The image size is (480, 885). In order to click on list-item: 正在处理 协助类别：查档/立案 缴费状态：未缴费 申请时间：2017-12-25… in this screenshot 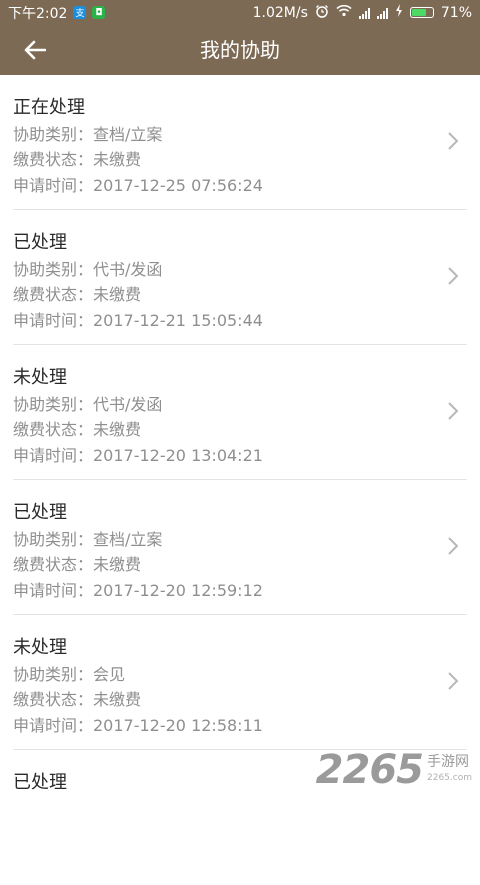, I will do `click(240, 142)`.